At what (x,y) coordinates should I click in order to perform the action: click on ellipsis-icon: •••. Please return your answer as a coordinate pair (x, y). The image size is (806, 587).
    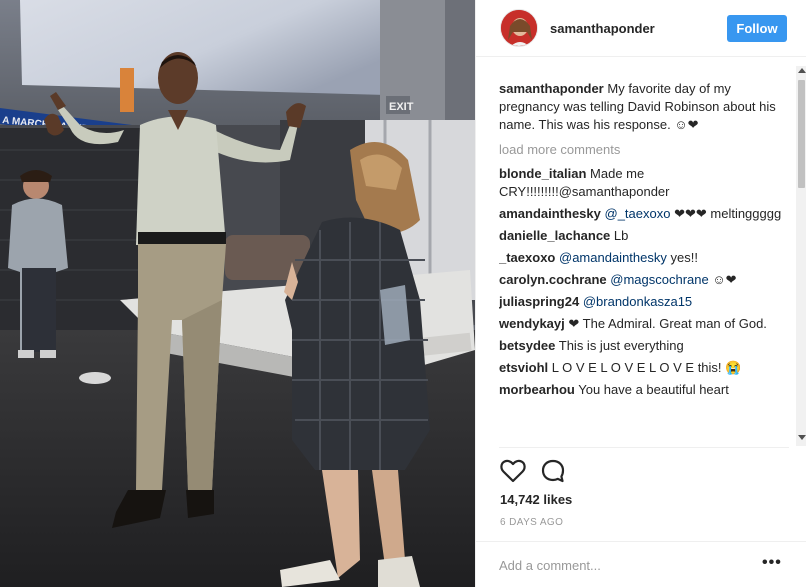
    Looking at the image, I should click on (772, 563).